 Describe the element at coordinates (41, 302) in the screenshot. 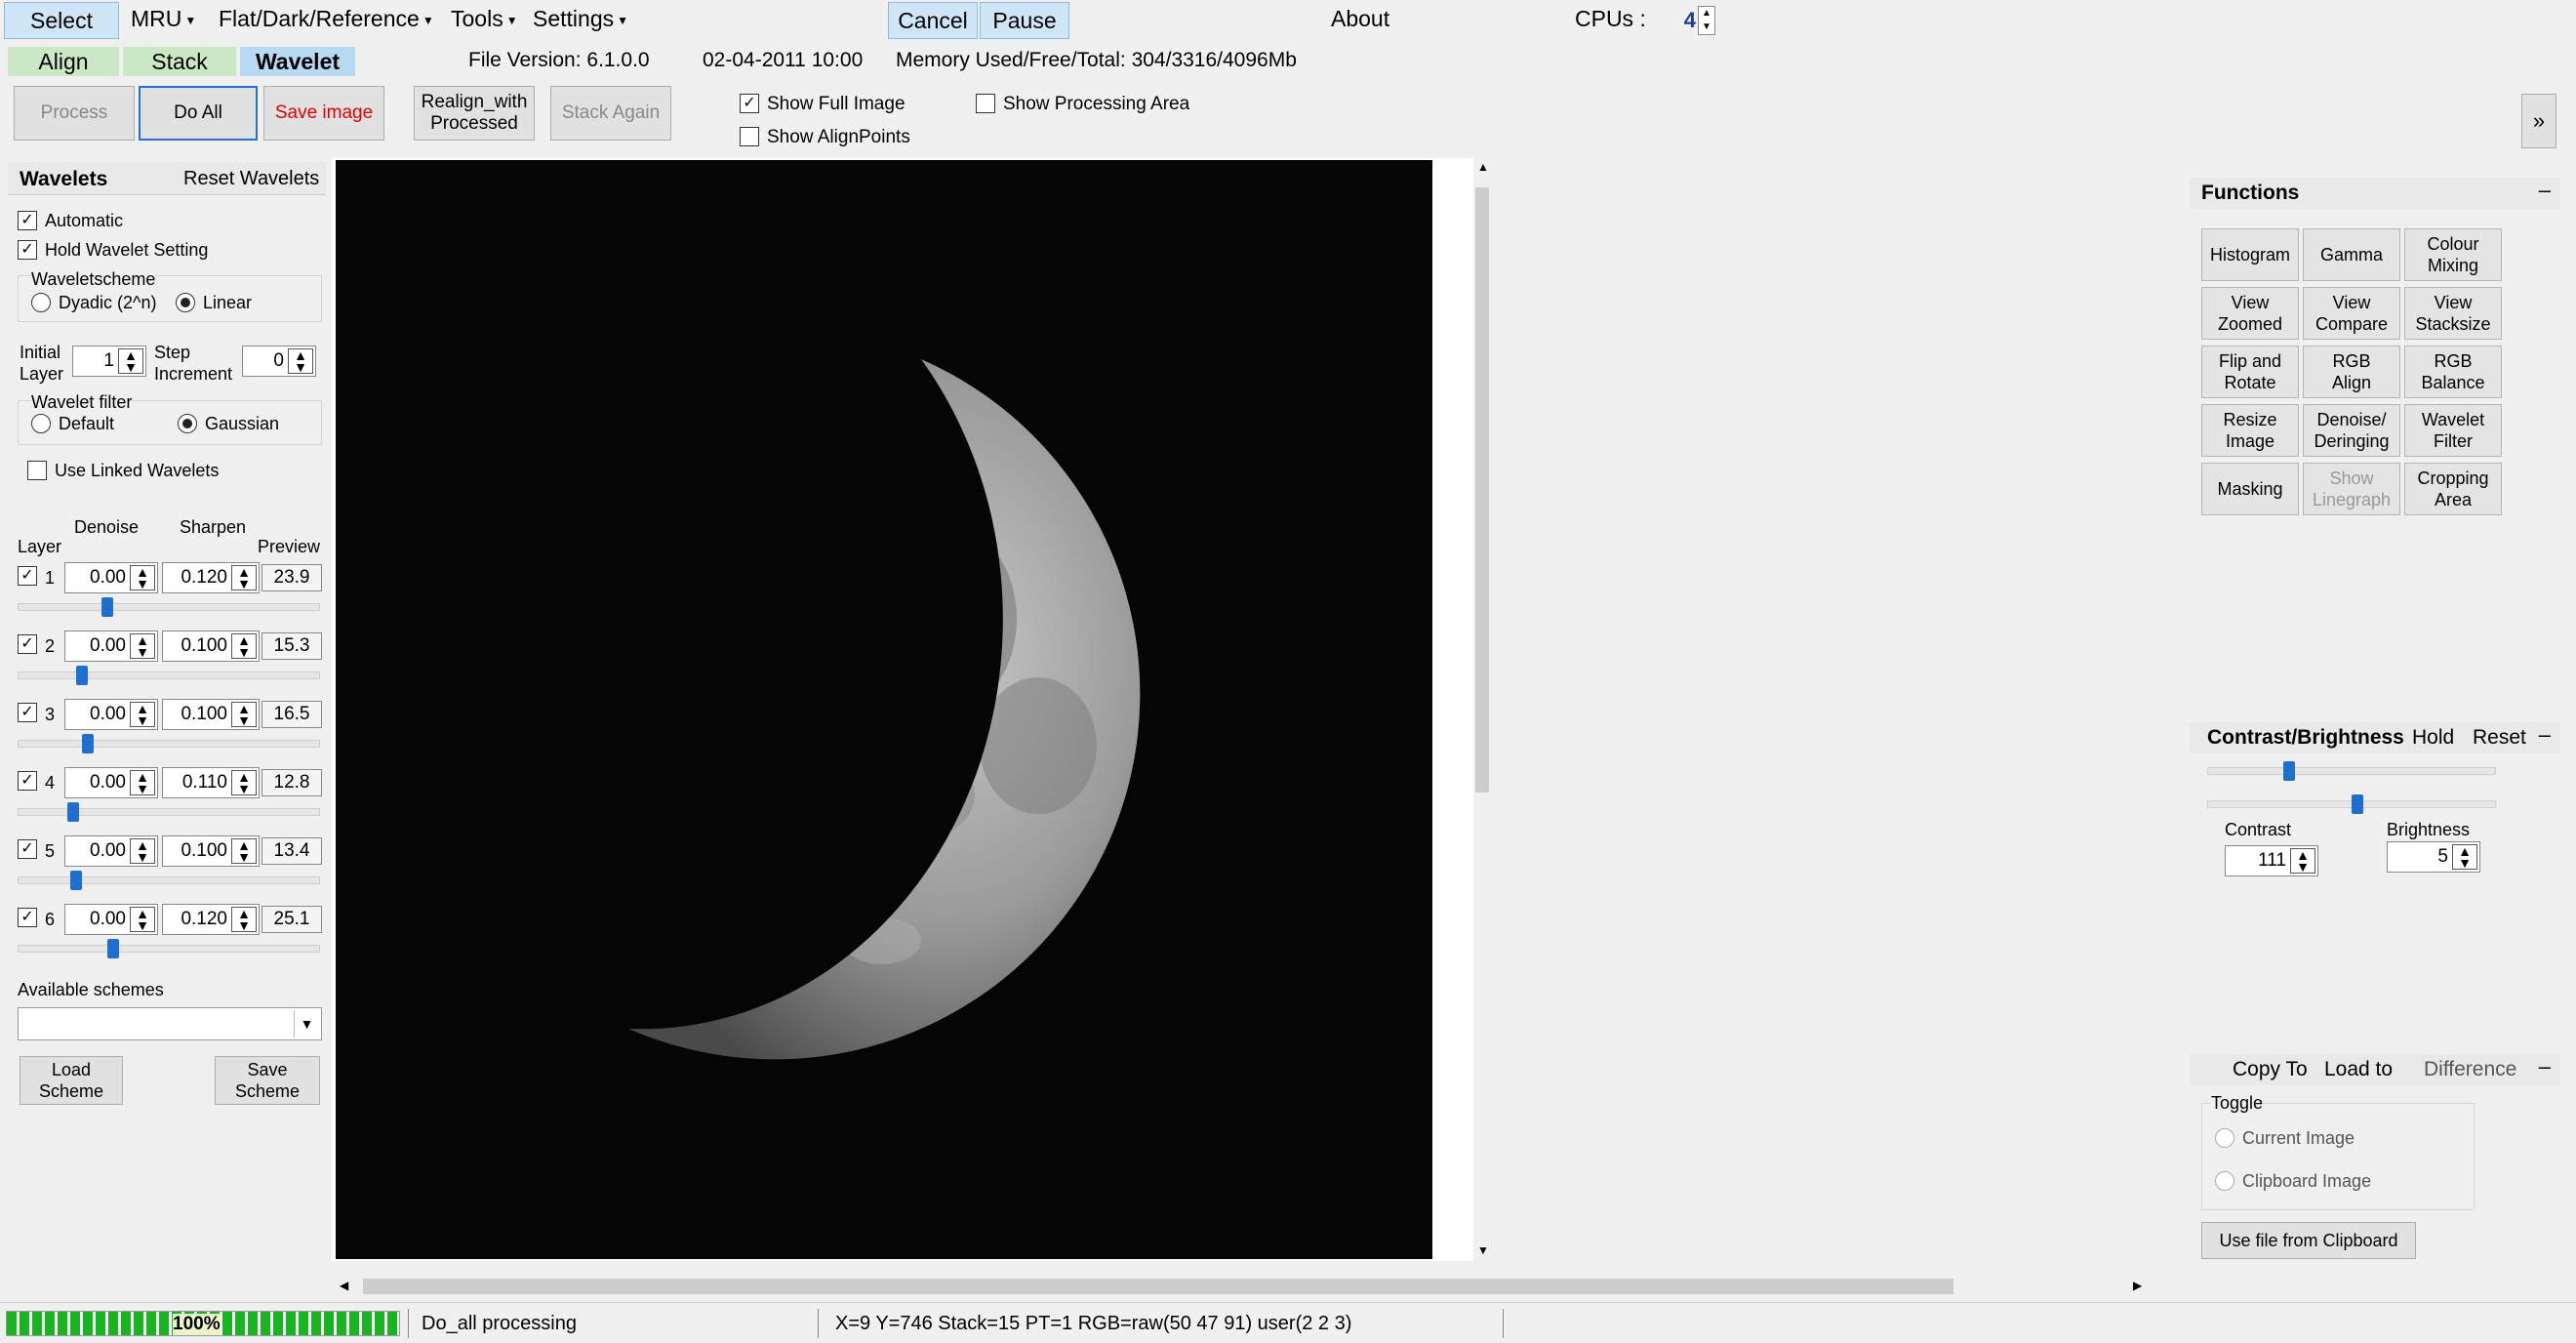

I see `dyadic-radio` at that location.